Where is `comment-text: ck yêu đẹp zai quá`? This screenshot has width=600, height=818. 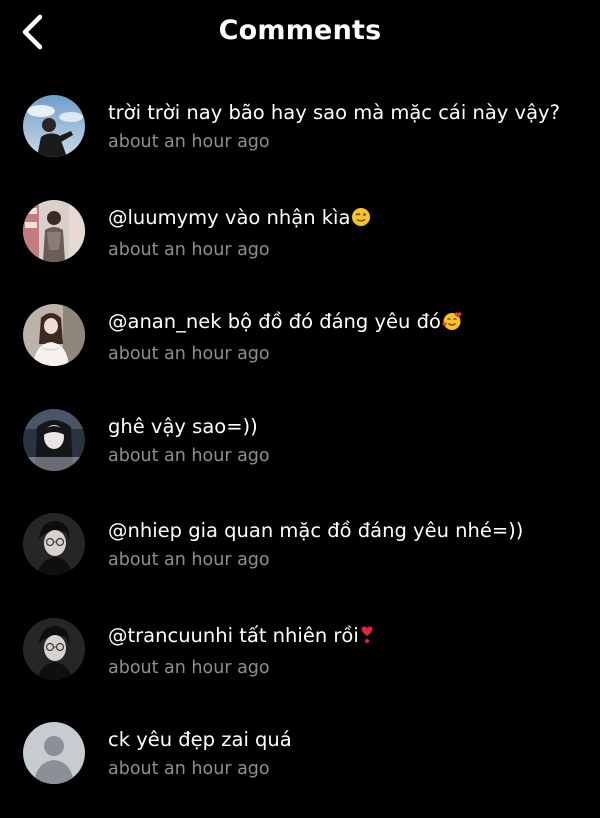 comment-text: ck yêu đẹp zai quá is located at coordinates (200, 739).